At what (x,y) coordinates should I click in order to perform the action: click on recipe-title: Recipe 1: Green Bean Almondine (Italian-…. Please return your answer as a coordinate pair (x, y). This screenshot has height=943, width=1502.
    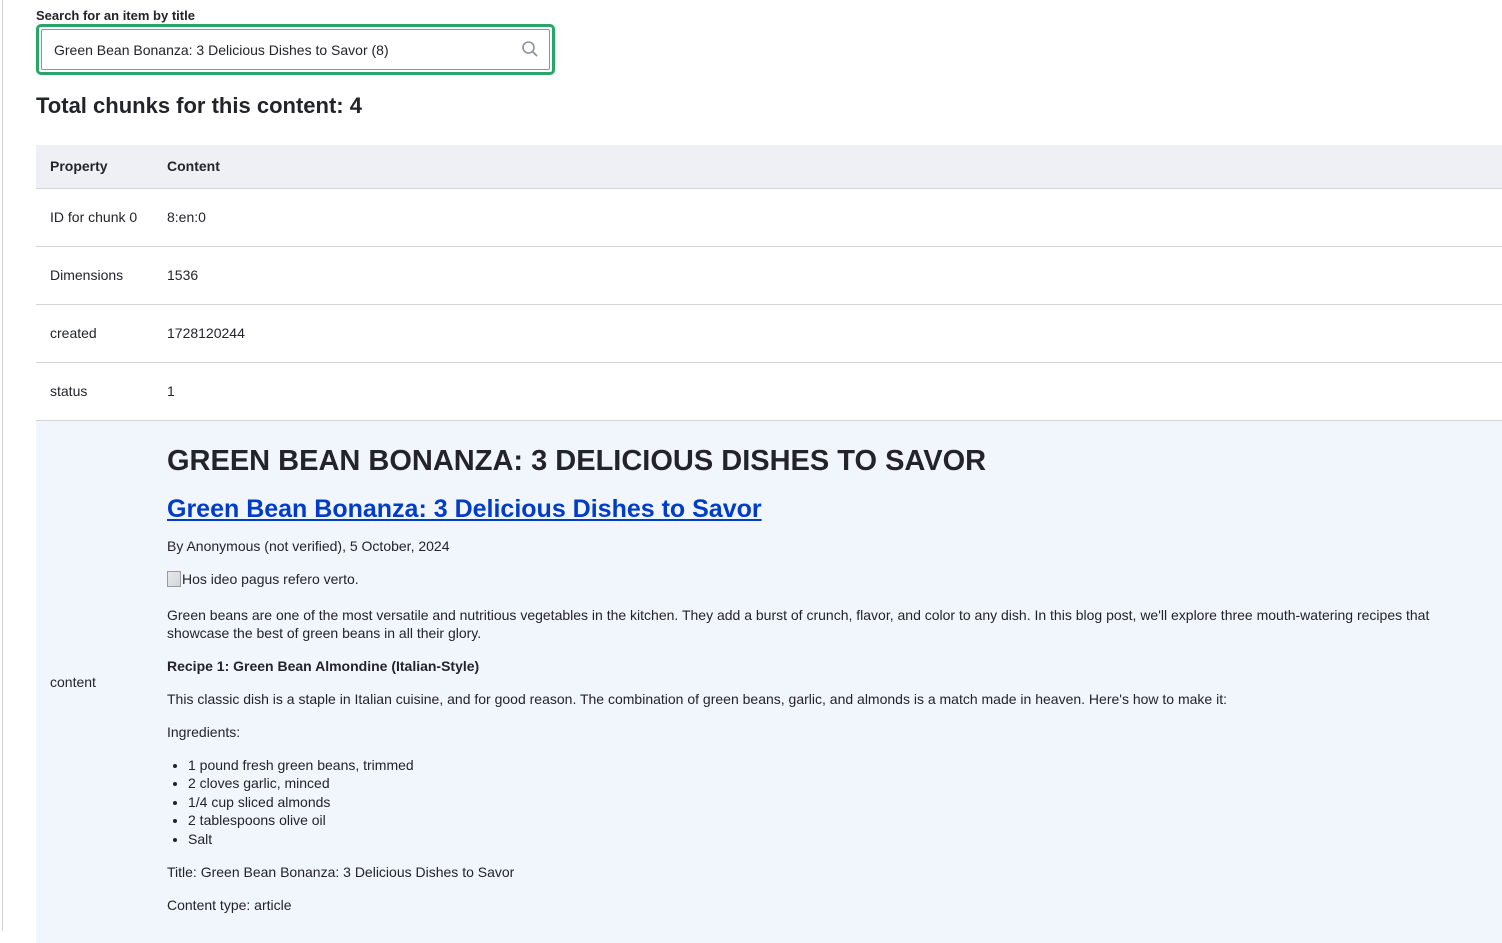
    Looking at the image, I should click on (827, 666).